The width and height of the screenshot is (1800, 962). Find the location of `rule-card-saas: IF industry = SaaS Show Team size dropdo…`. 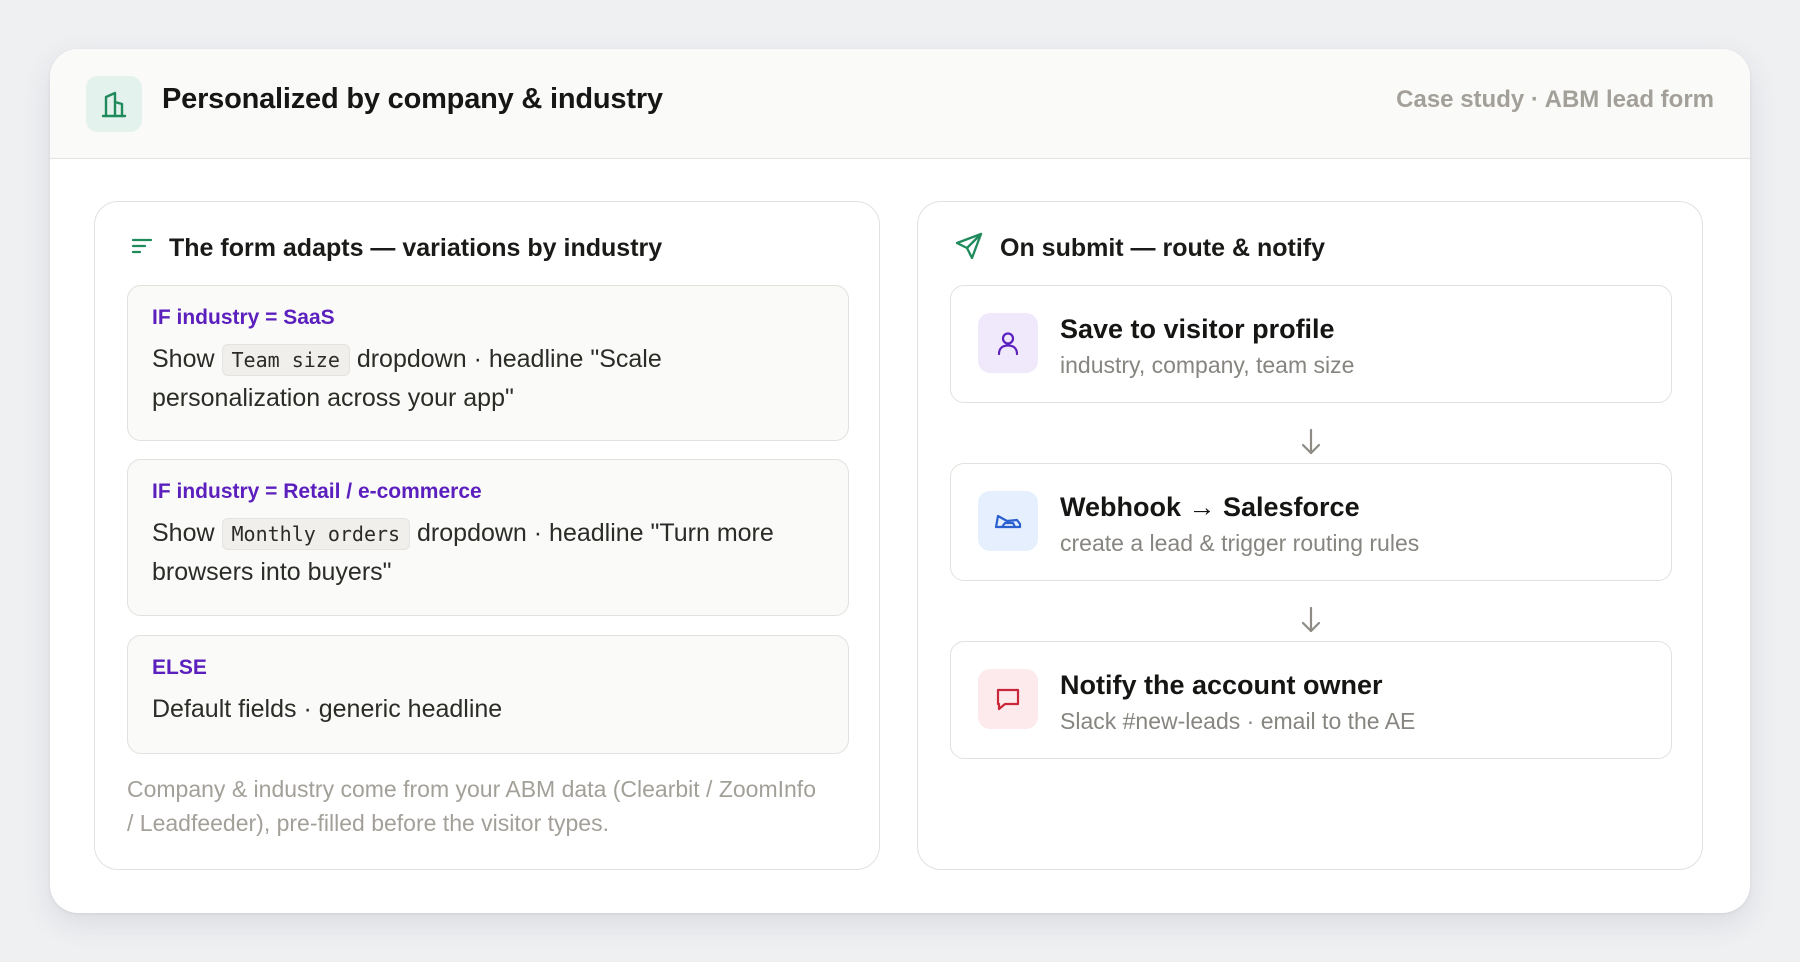

rule-card-saas: IF industry = SaaS Show Team size dropdo… is located at coordinates (488, 363).